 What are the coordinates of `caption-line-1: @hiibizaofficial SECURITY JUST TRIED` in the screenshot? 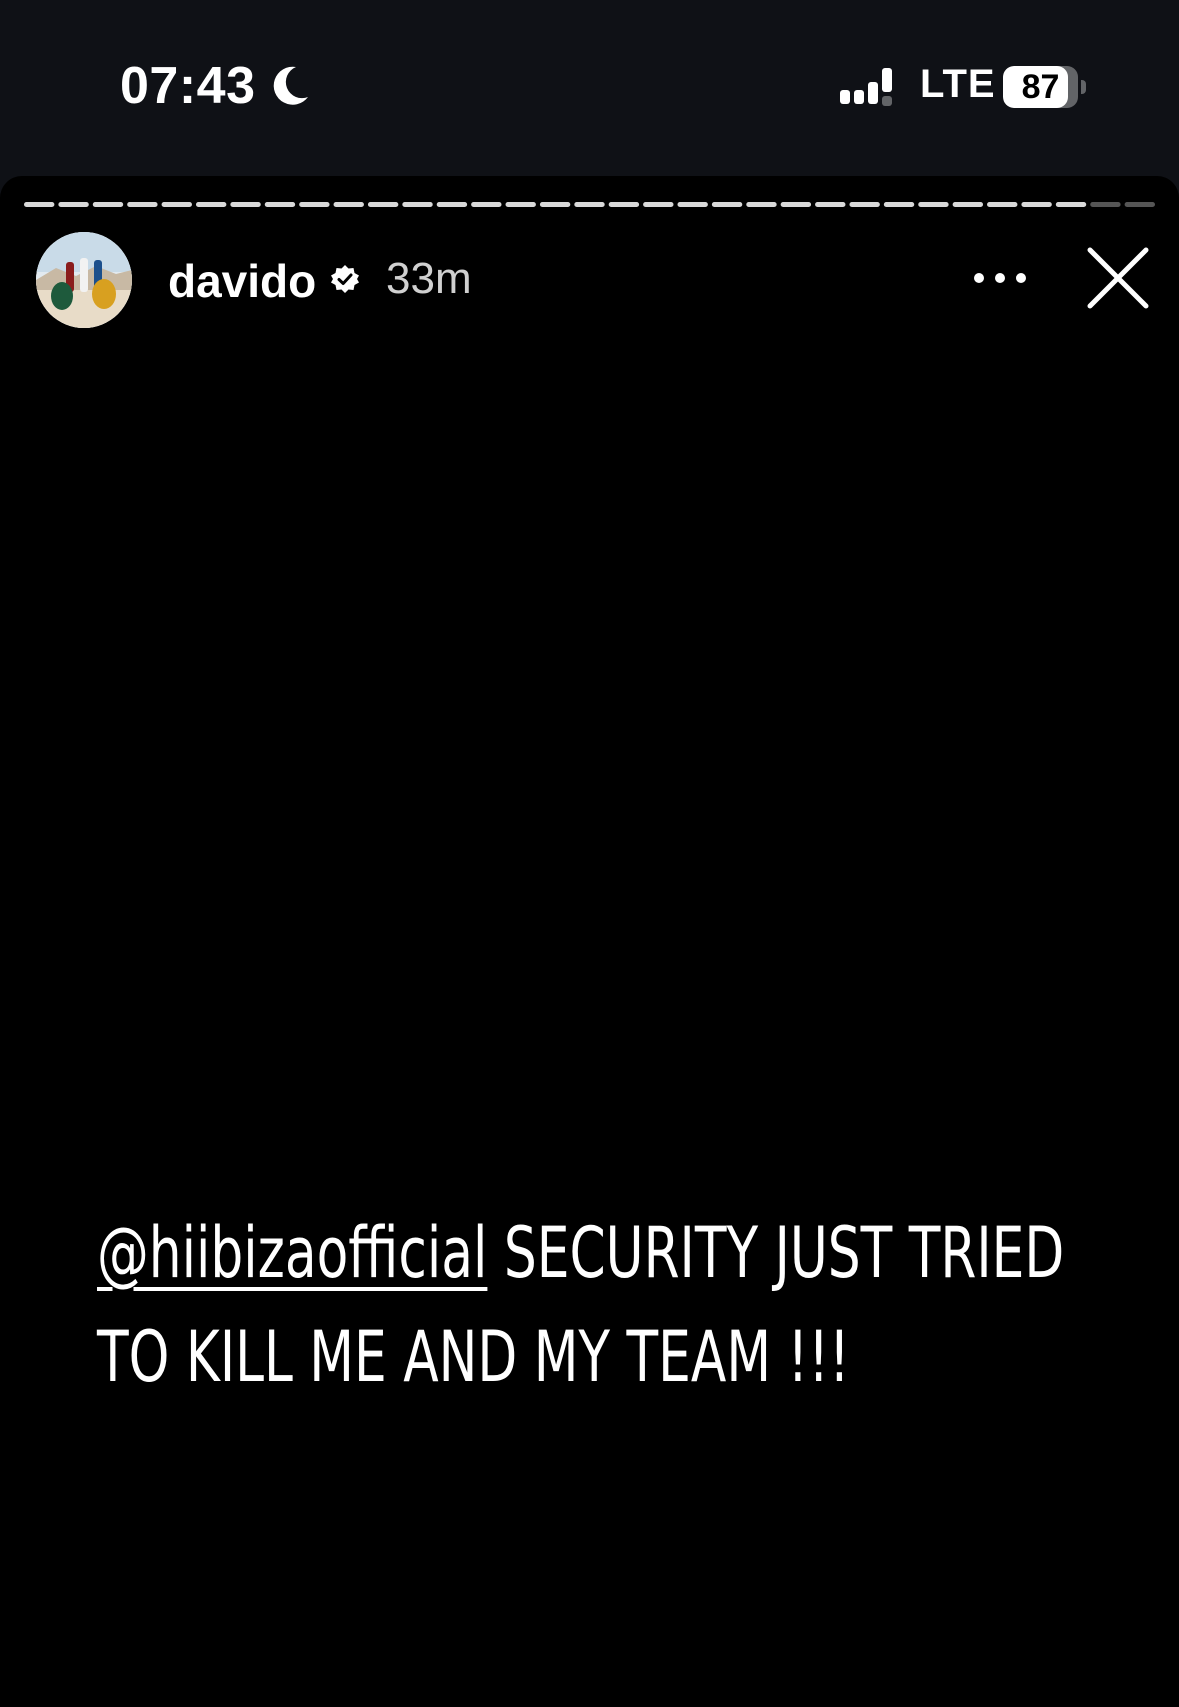 It's located at (580, 1253).